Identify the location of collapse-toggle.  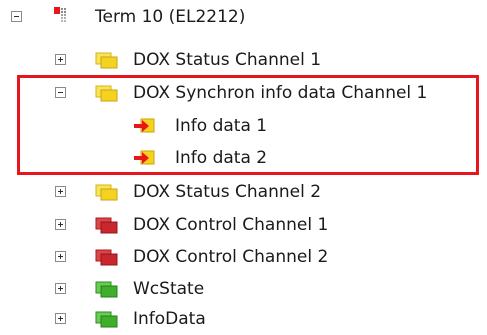
(16, 16).